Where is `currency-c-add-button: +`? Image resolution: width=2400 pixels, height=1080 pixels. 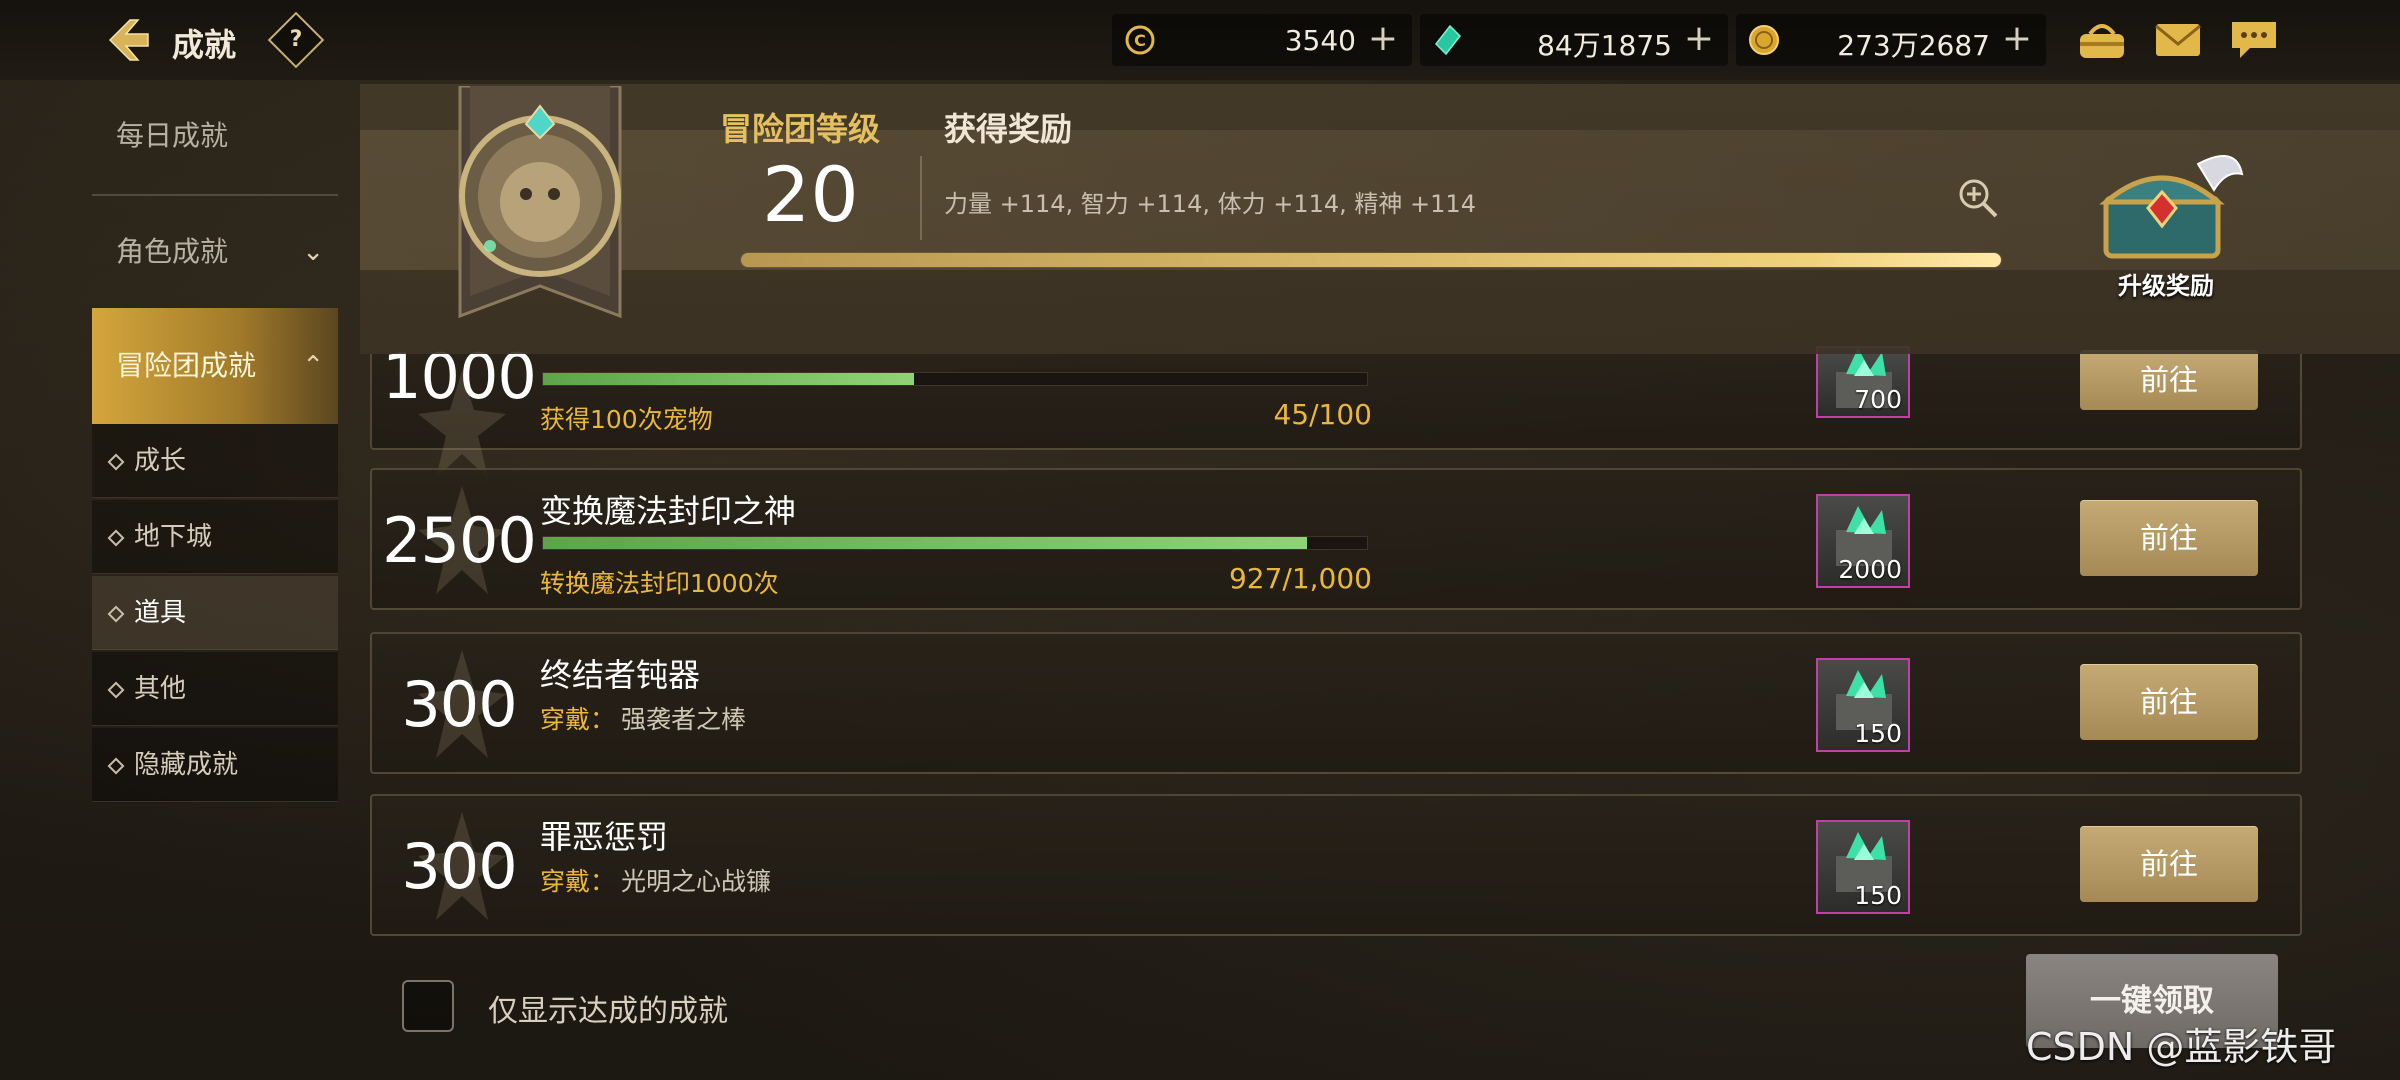 currency-c-add-button: + is located at coordinates (1383, 38).